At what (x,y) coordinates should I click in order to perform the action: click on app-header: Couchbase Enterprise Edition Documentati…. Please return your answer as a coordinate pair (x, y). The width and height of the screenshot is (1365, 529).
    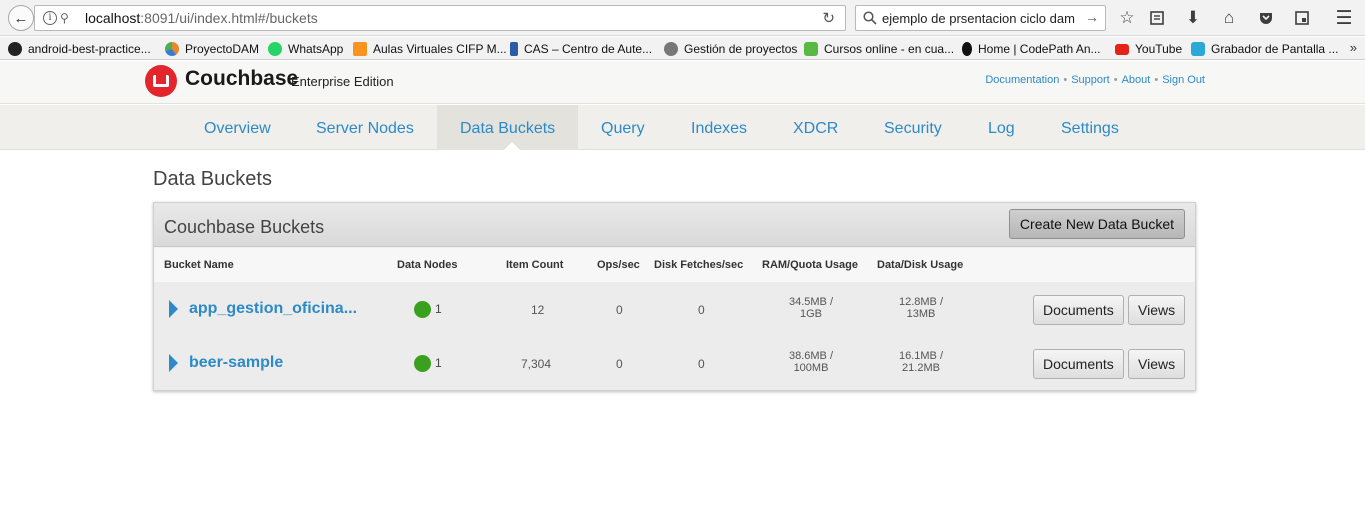
    Looking at the image, I should click on (682, 82).